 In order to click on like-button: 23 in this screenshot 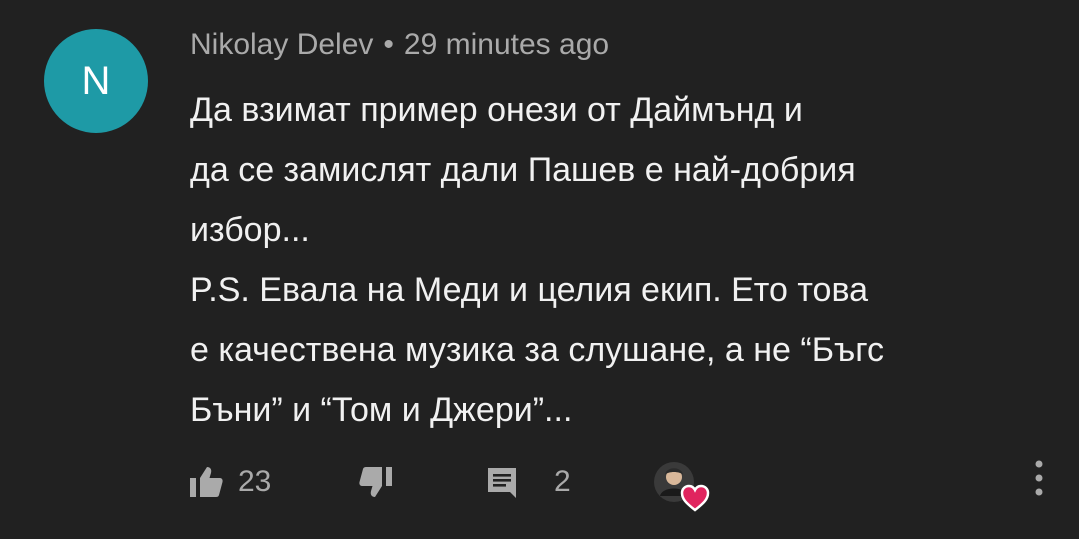, I will do `click(229, 482)`.